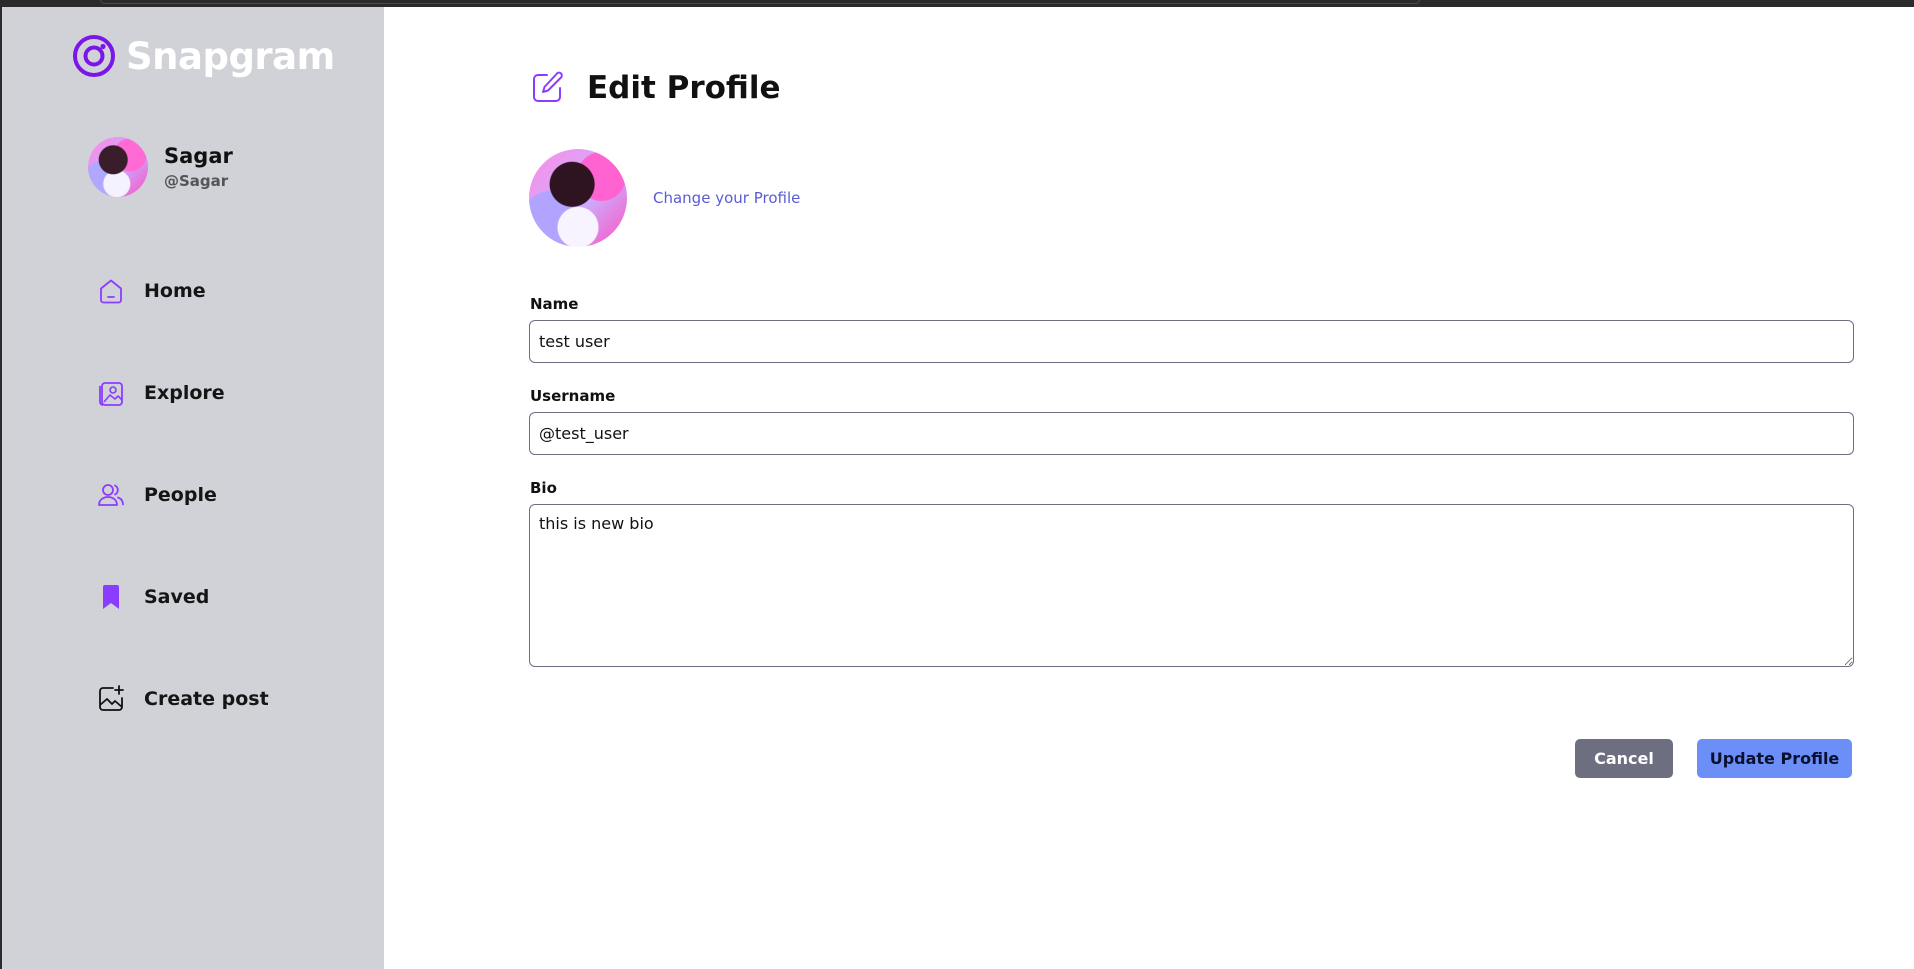  Describe the element at coordinates (160, 167) in the screenshot. I see `user-card: Sagar @Sagar` at that location.